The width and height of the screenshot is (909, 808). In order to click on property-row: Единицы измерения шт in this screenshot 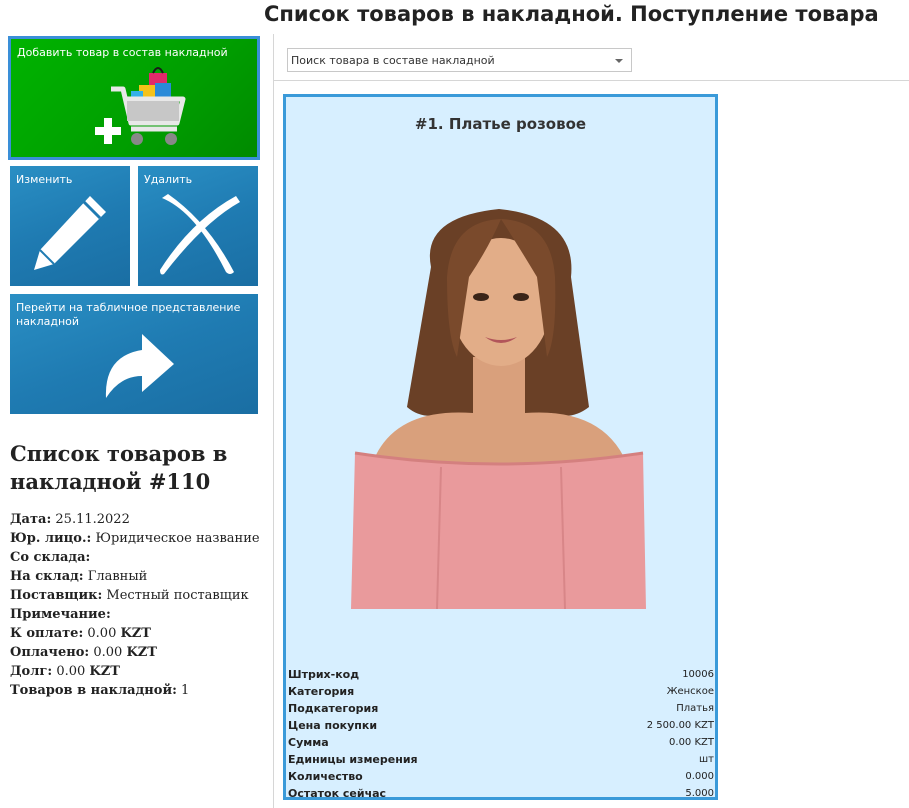, I will do `click(501, 759)`.